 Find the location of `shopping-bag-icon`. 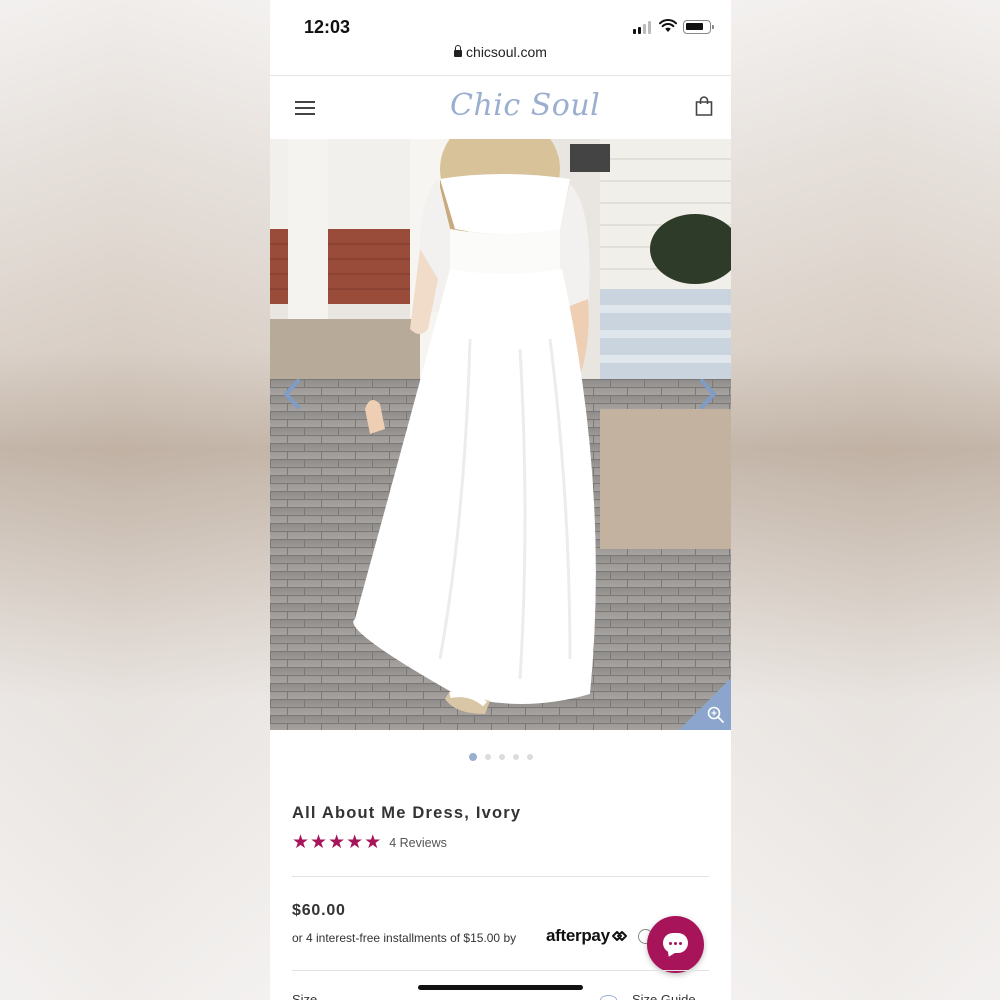

shopping-bag-icon is located at coordinates (704, 106).